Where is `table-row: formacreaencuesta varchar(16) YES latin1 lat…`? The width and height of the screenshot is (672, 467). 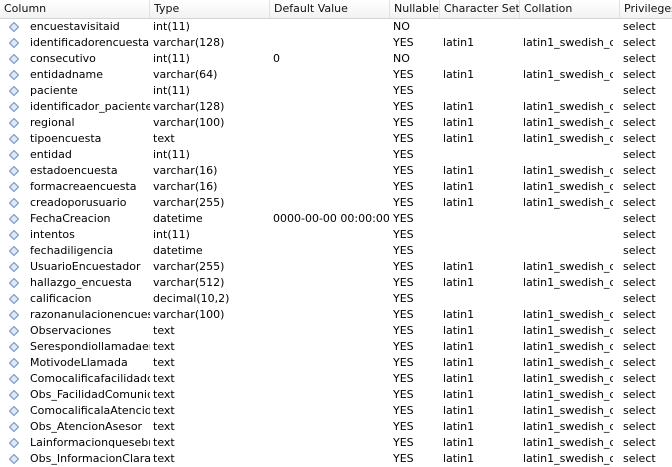
table-row: formacreaencuesta varchar(16) YES latin1 lat… is located at coordinates (336, 187).